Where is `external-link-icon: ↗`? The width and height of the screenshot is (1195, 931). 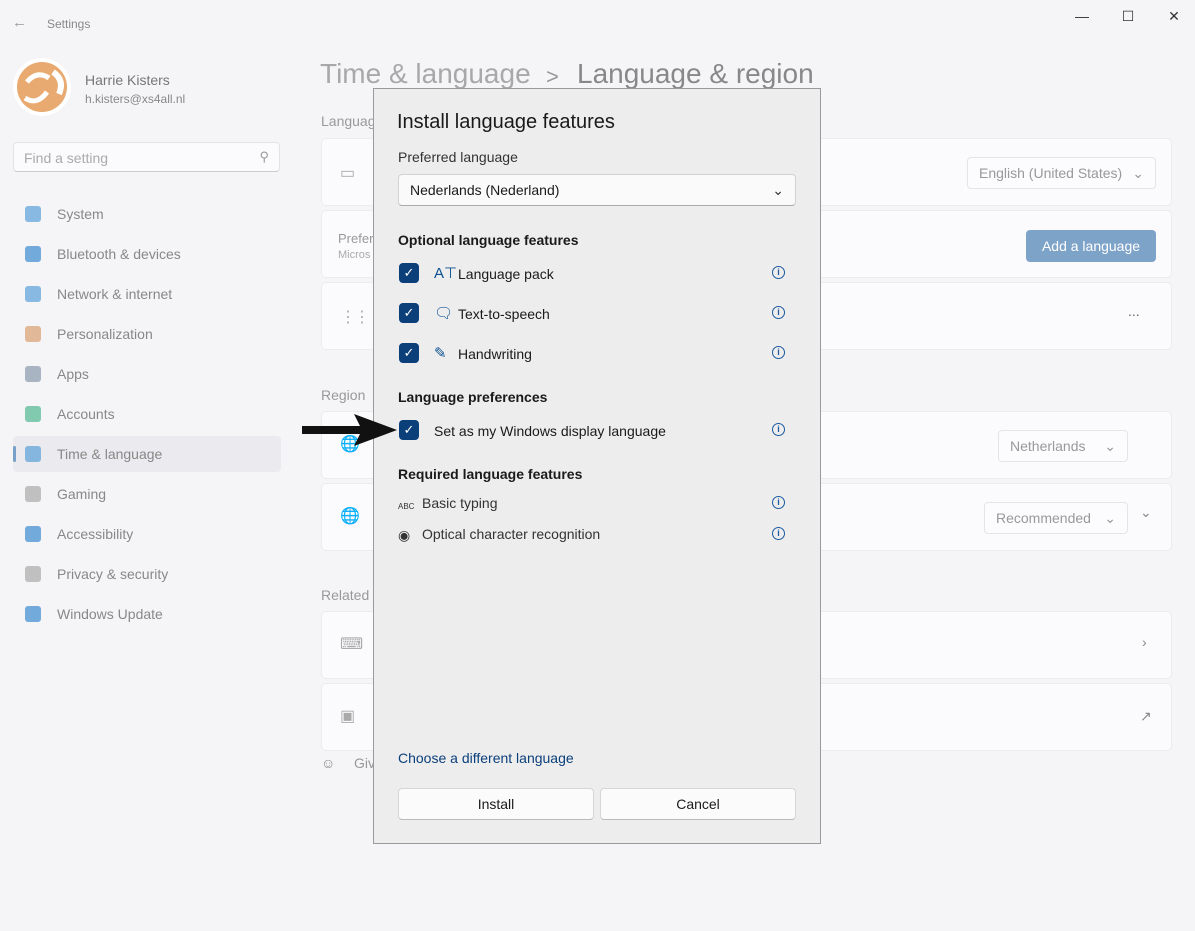
external-link-icon: ↗ is located at coordinates (1146, 716).